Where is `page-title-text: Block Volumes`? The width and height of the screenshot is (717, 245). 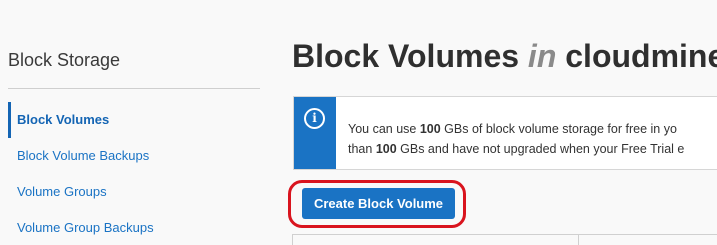
page-title-text: Block Volumes is located at coordinates (406, 56).